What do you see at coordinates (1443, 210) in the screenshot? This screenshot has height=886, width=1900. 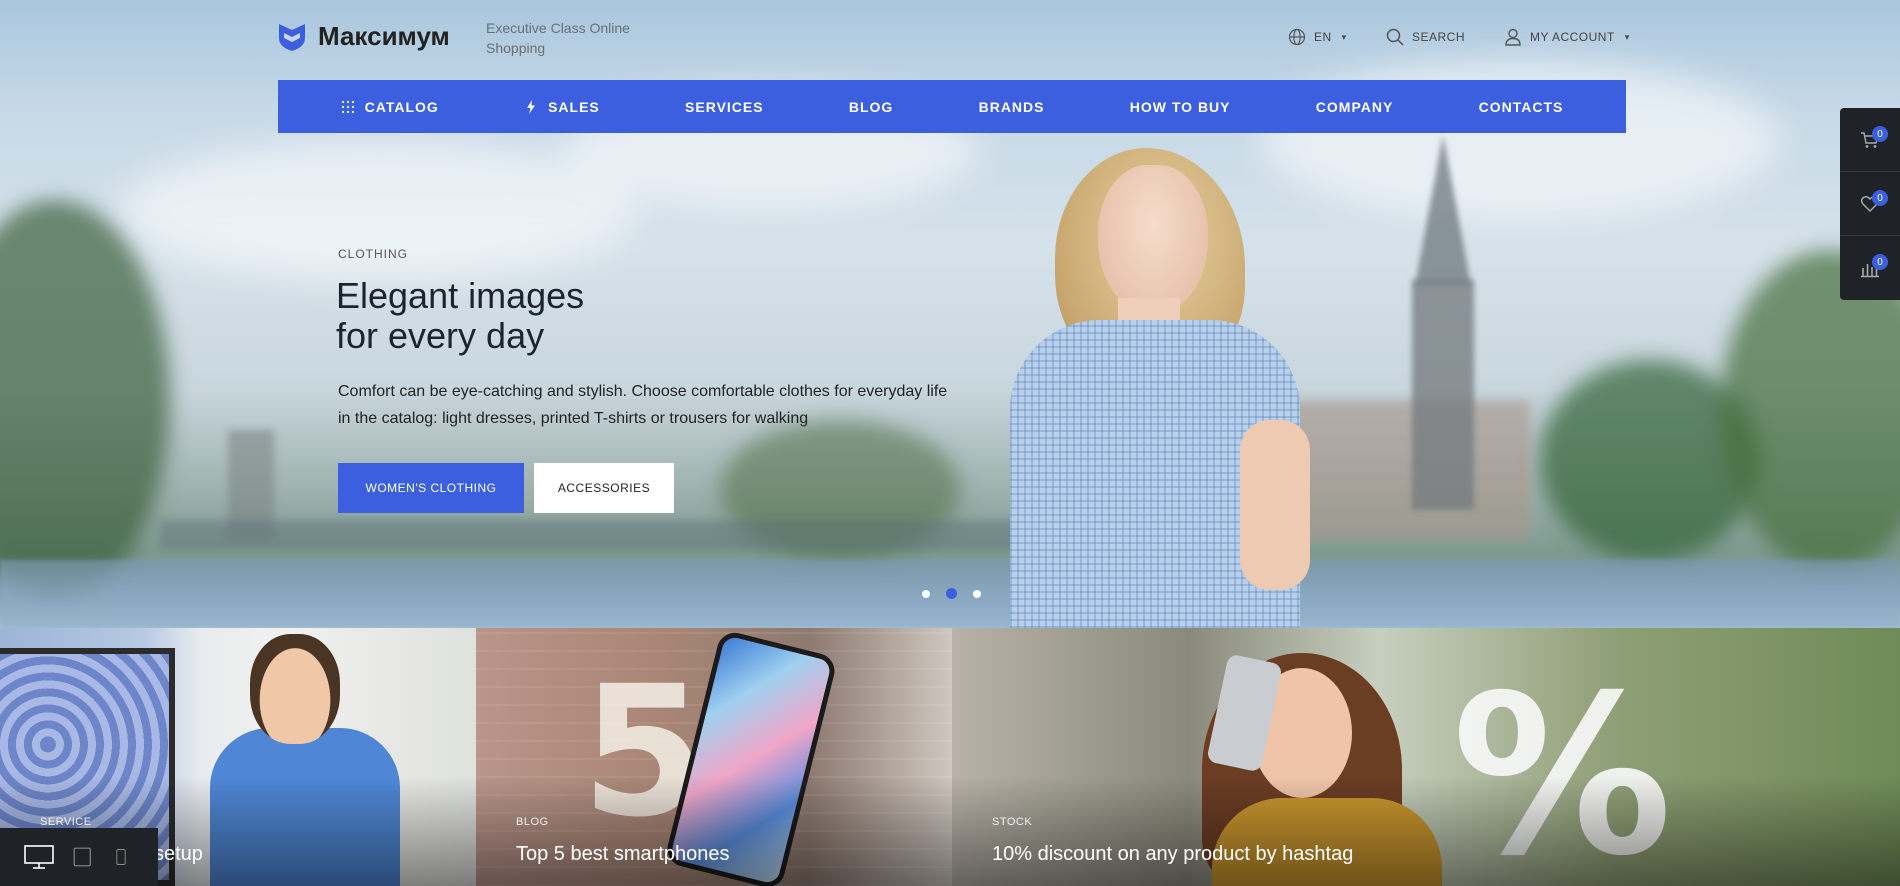 I see `church-spire` at bounding box center [1443, 210].